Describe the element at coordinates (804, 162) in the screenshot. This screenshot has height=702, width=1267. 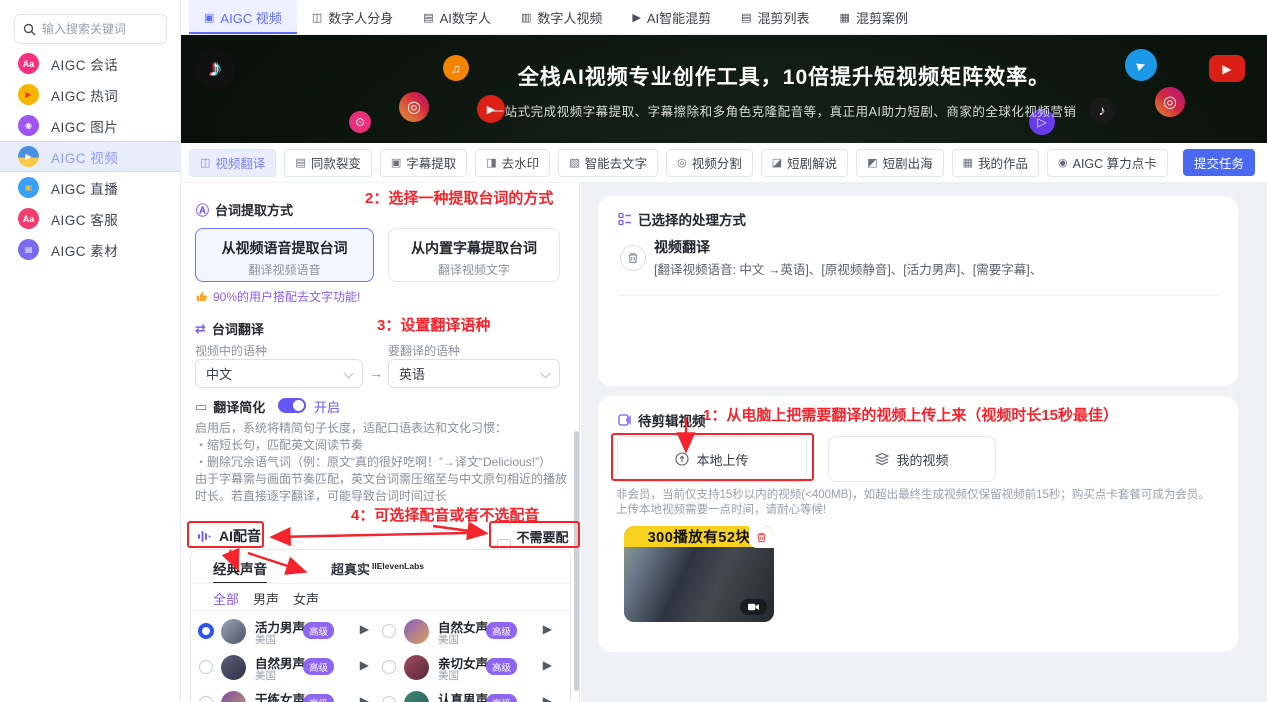
I see `toolbar-drama-narration-button: ◪ 短剧解说` at that location.